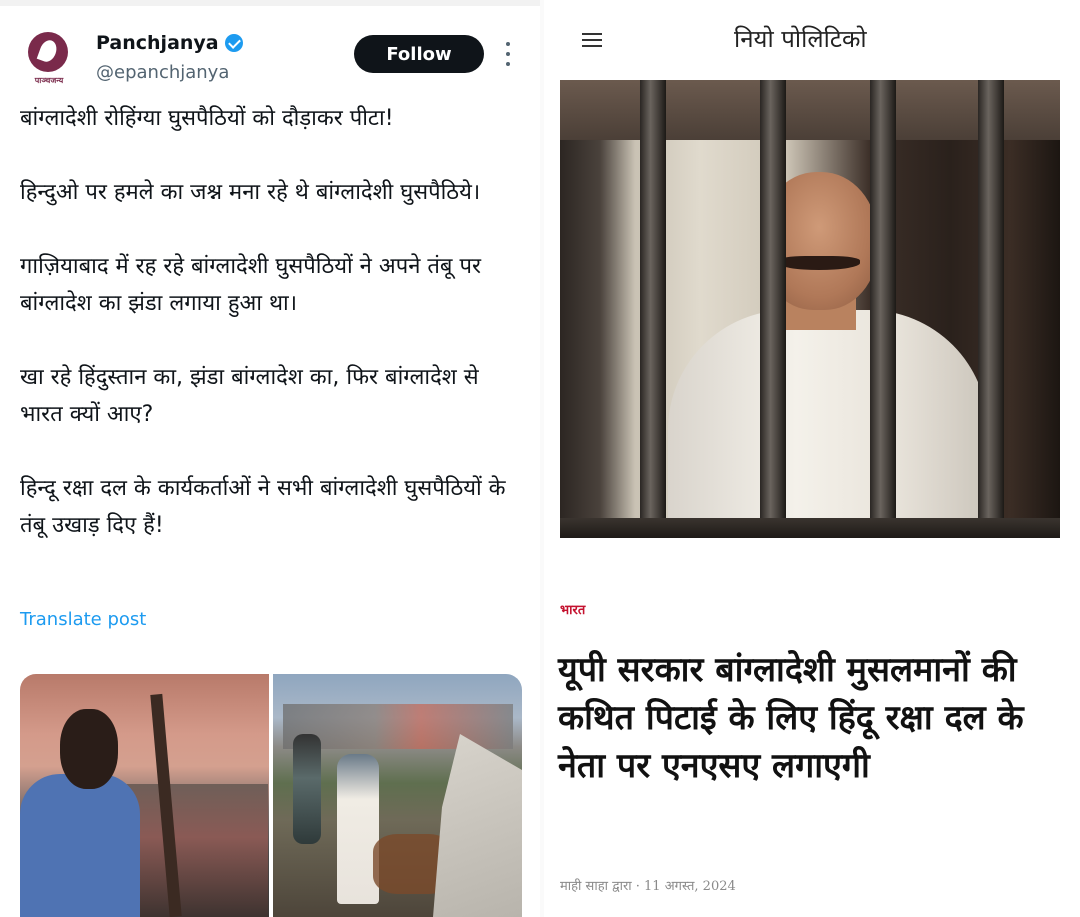  Describe the element at coordinates (89, 749) in the screenshot. I see `head-shape` at that location.